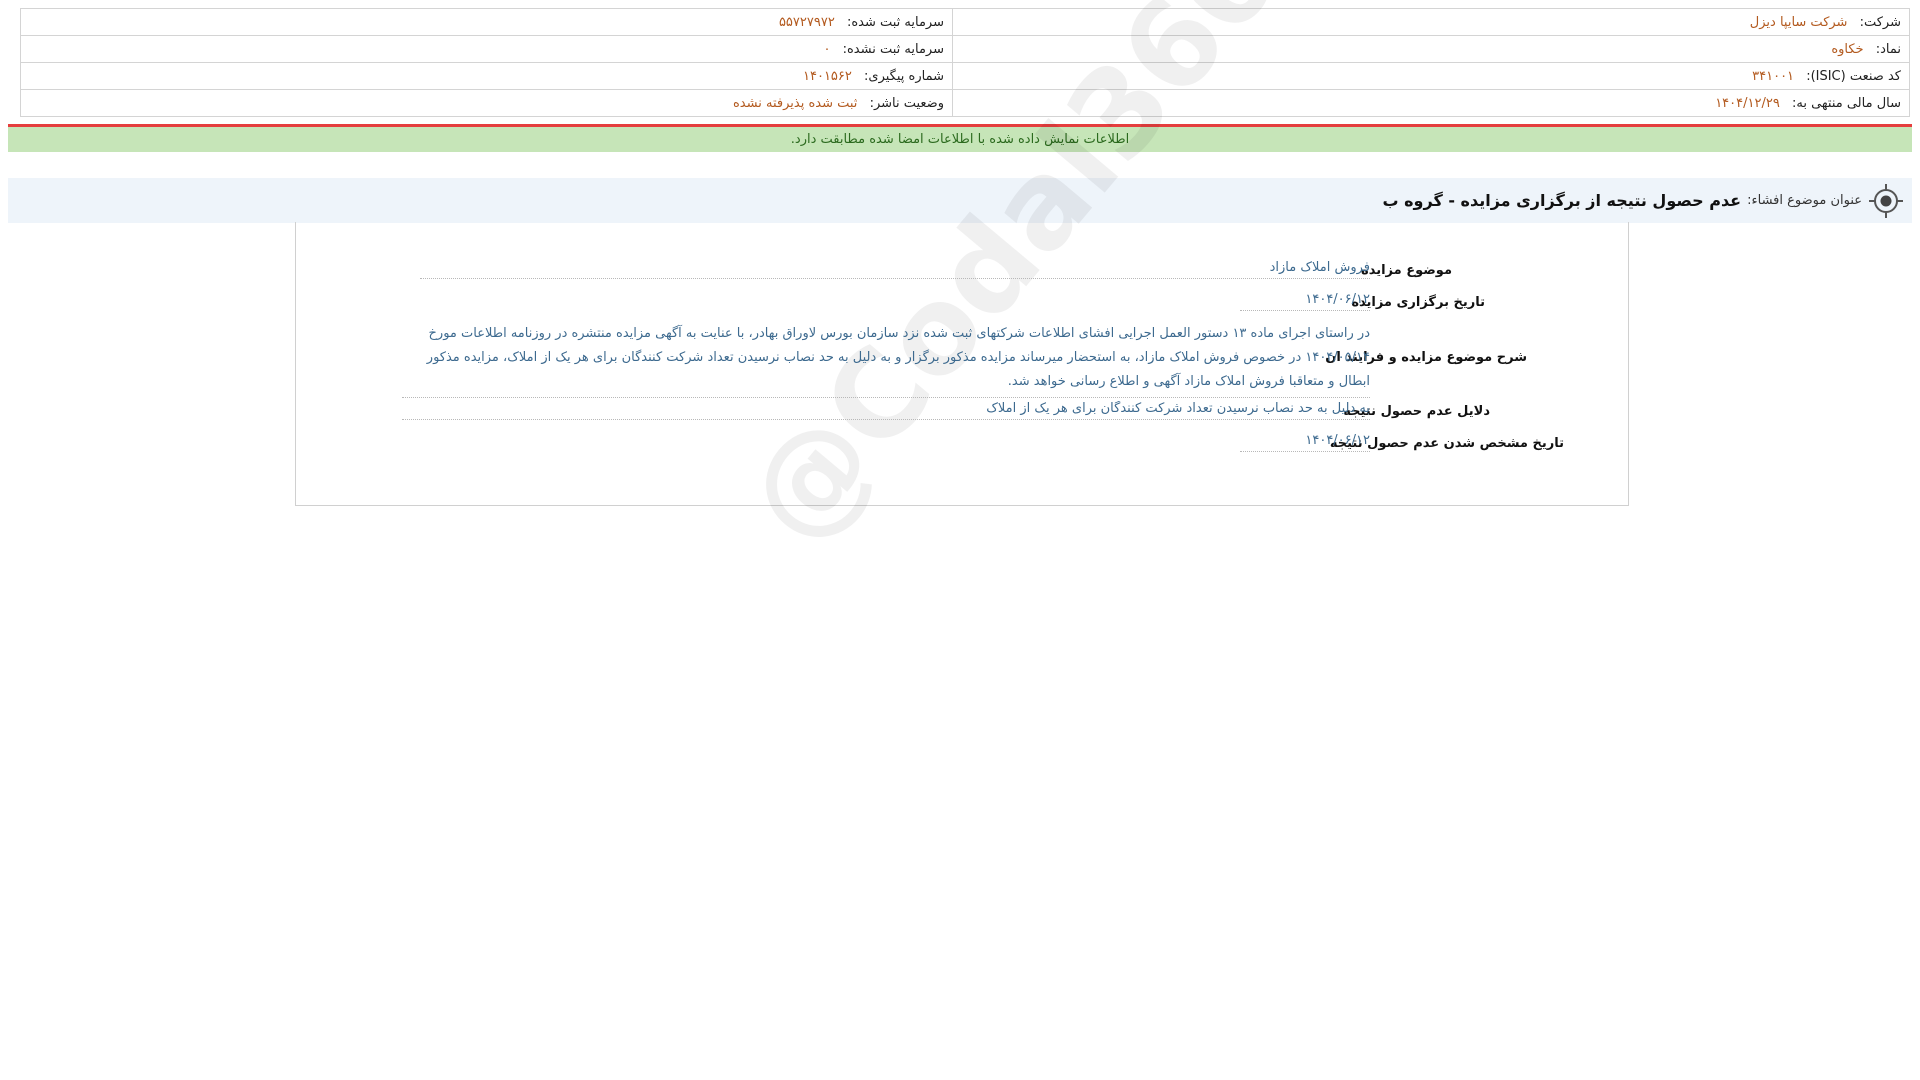 This screenshot has height=1080, width=1920. What do you see at coordinates (906, 103) in the screenshot?
I see `publisher-status-label: وضعیت ناشر:` at bounding box center [906, 103].